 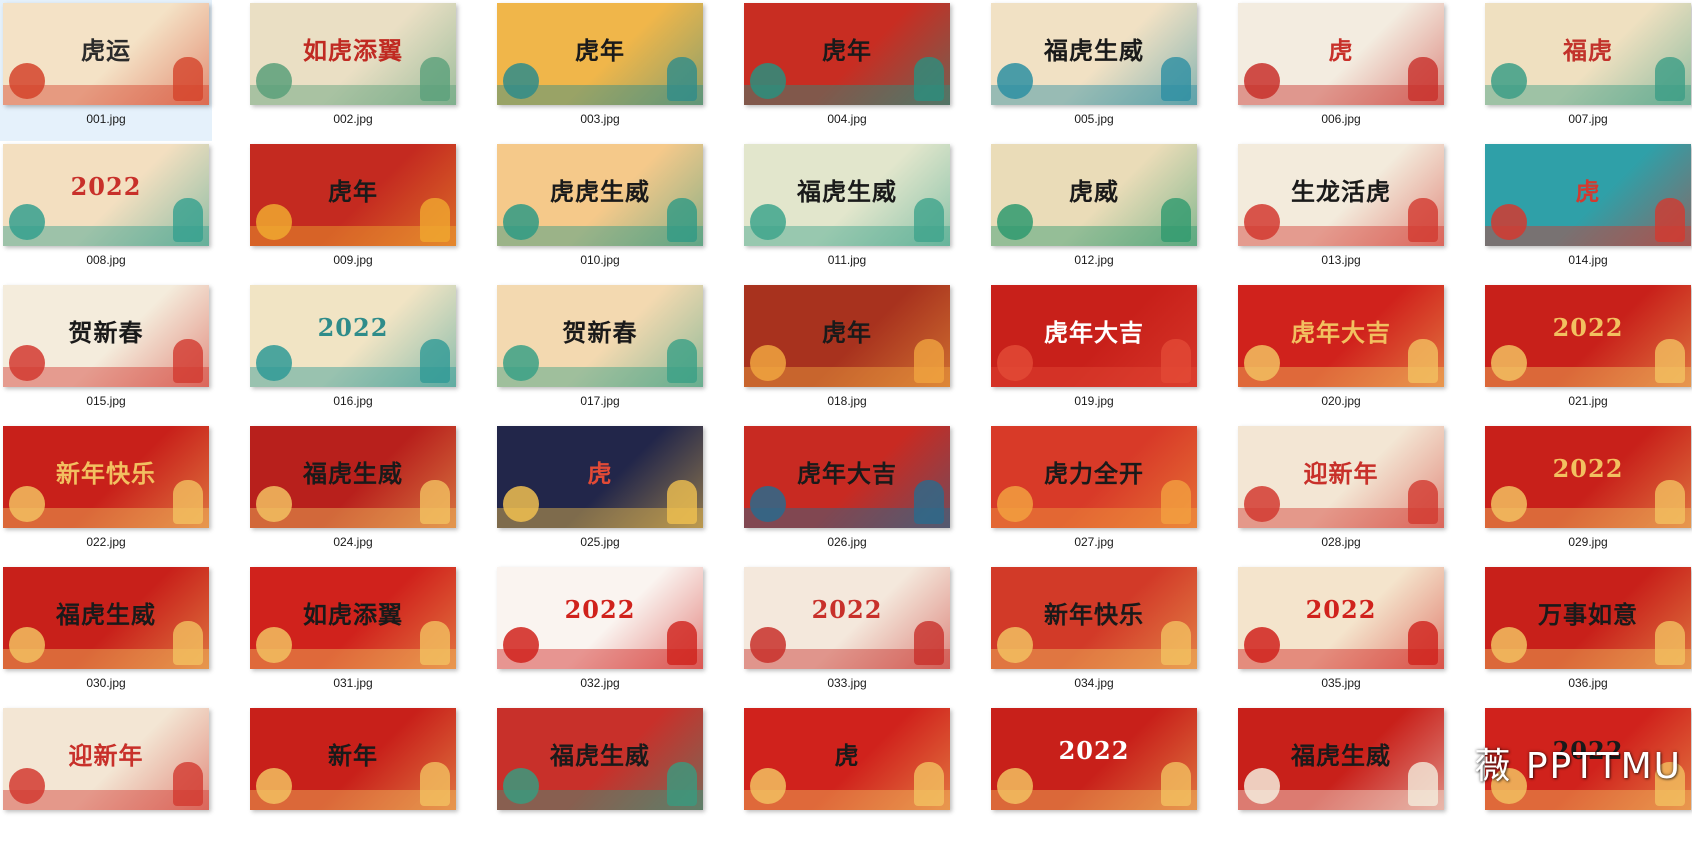 I want to click on file-item: 2022 021.jpg, so click(x=1587, y=352).